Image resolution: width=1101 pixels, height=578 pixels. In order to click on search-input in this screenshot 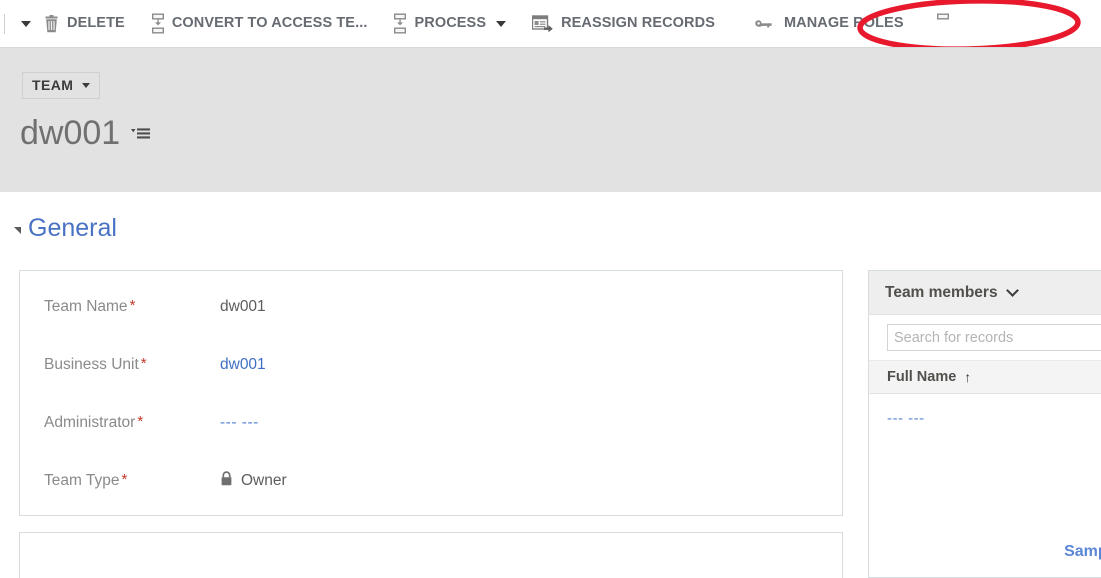, I will do `click(994, 337)`.